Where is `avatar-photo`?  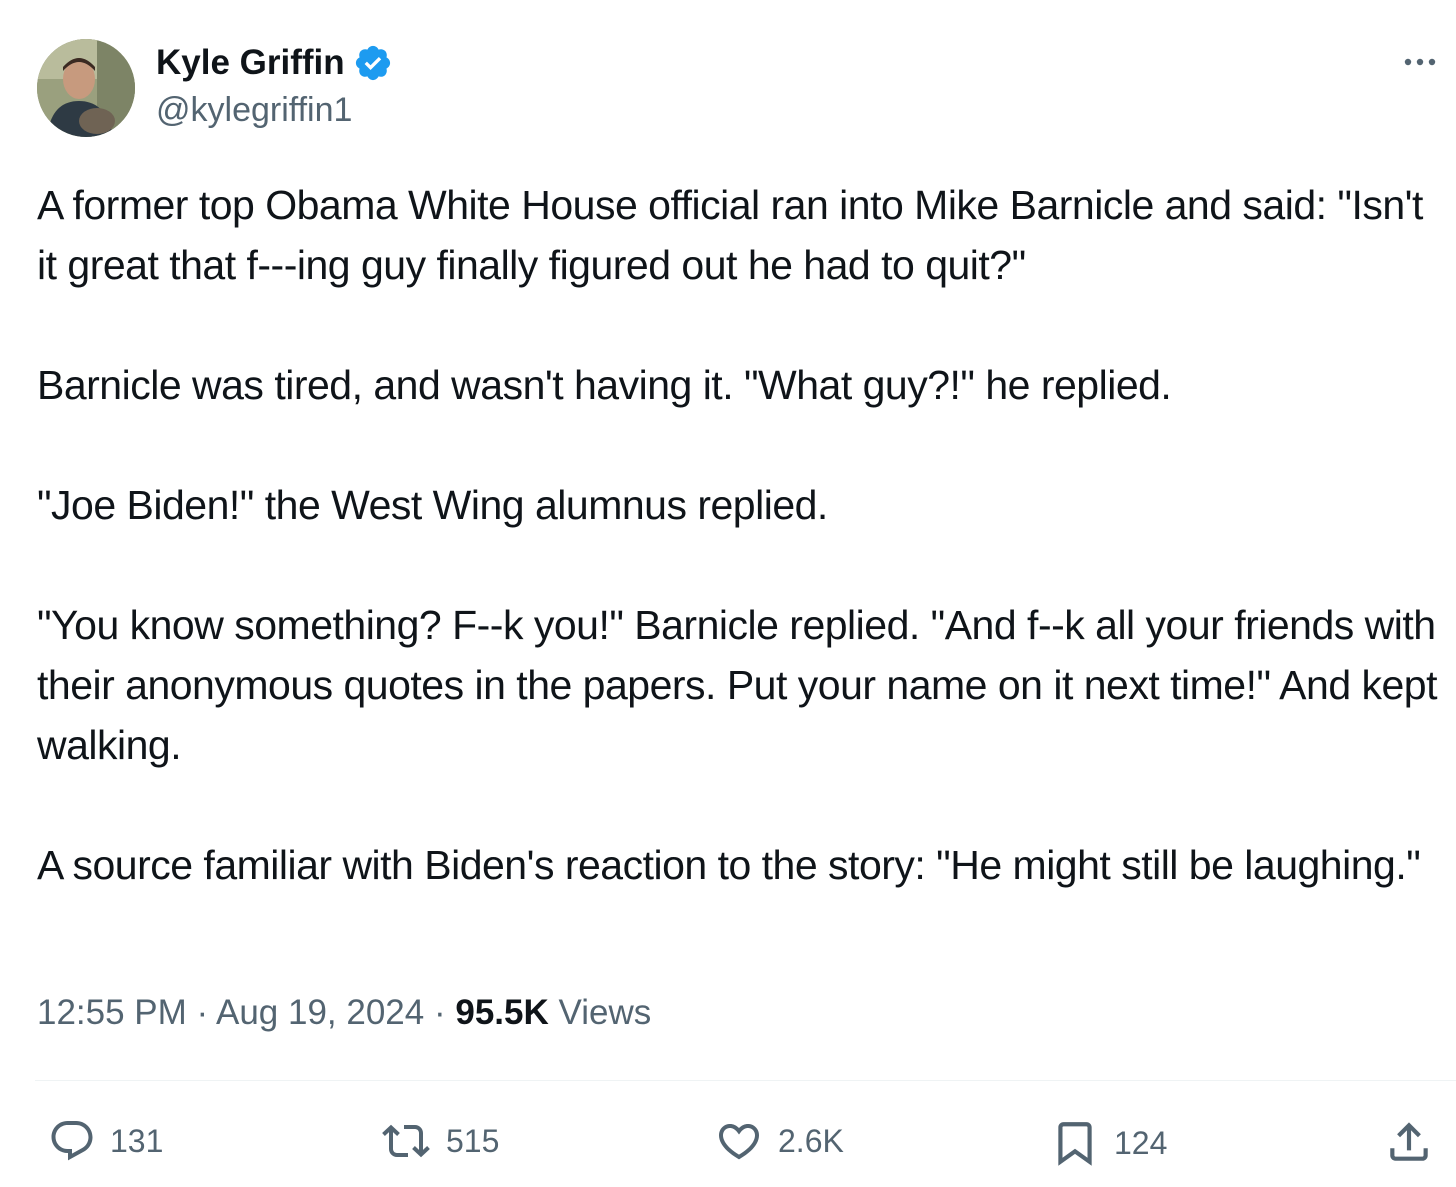 avatar-photo is located at coordinates (86, 88).